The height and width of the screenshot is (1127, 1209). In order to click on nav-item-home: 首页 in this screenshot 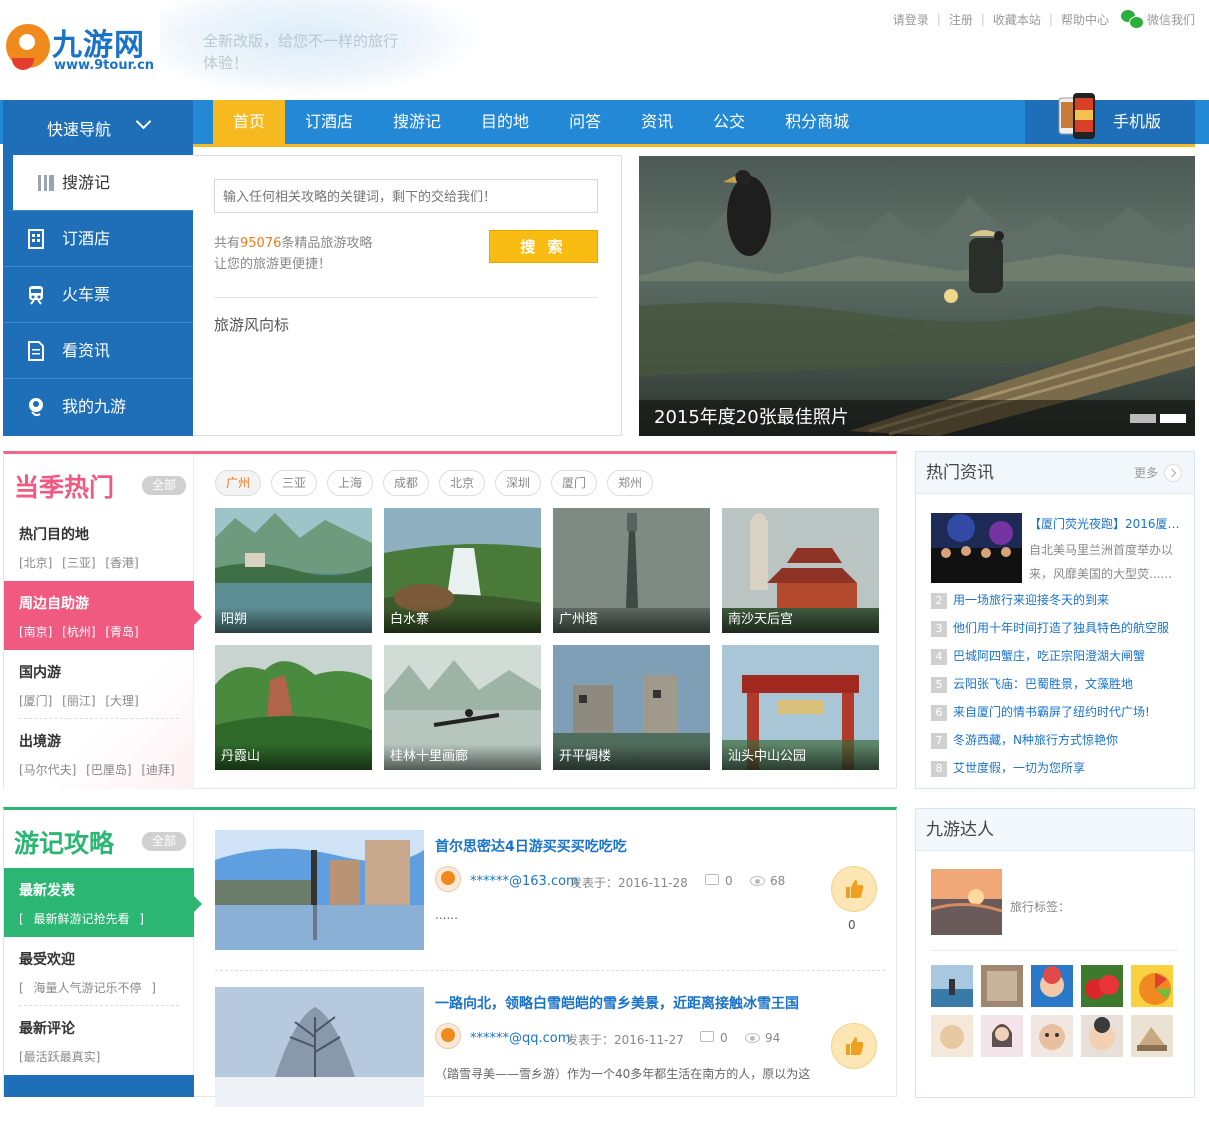, I will do `click(249, 122)`.